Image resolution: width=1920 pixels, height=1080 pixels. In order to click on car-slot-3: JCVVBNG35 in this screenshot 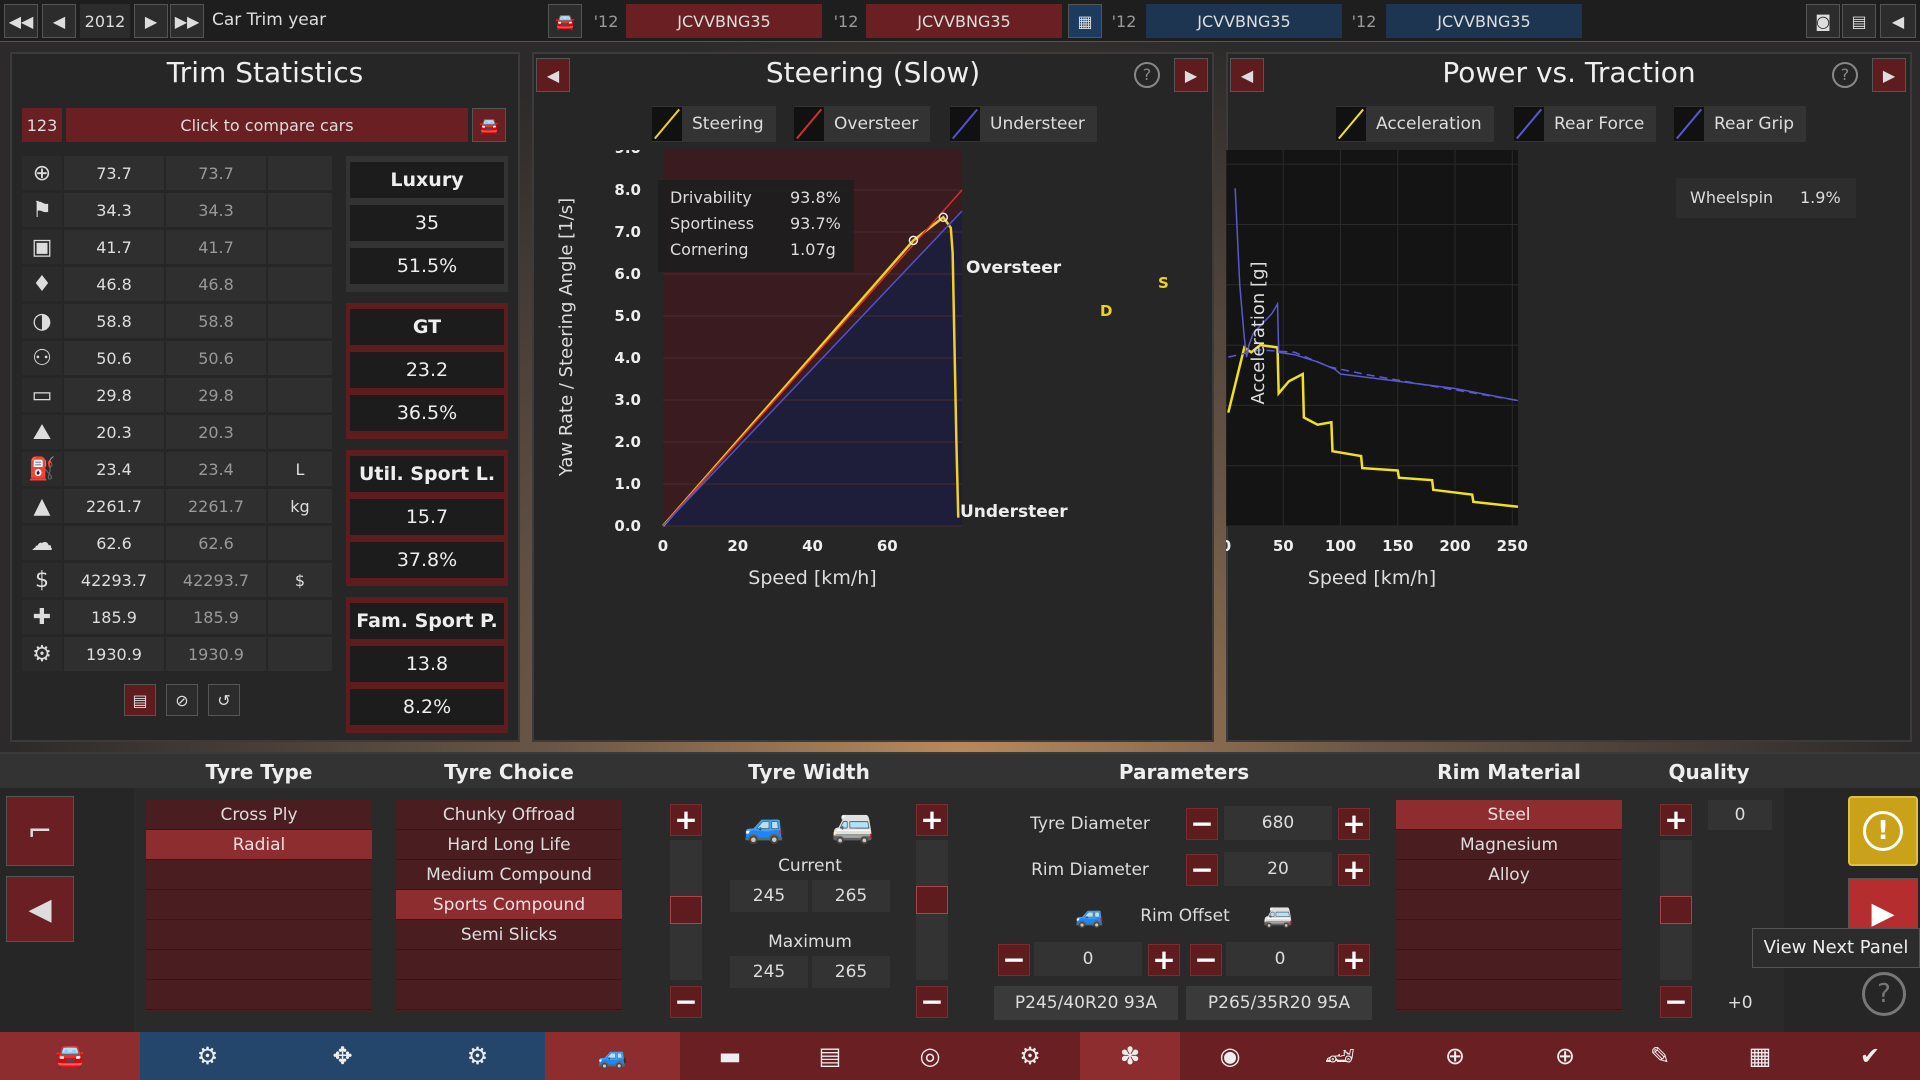, I will do `click(1244, 21)`.